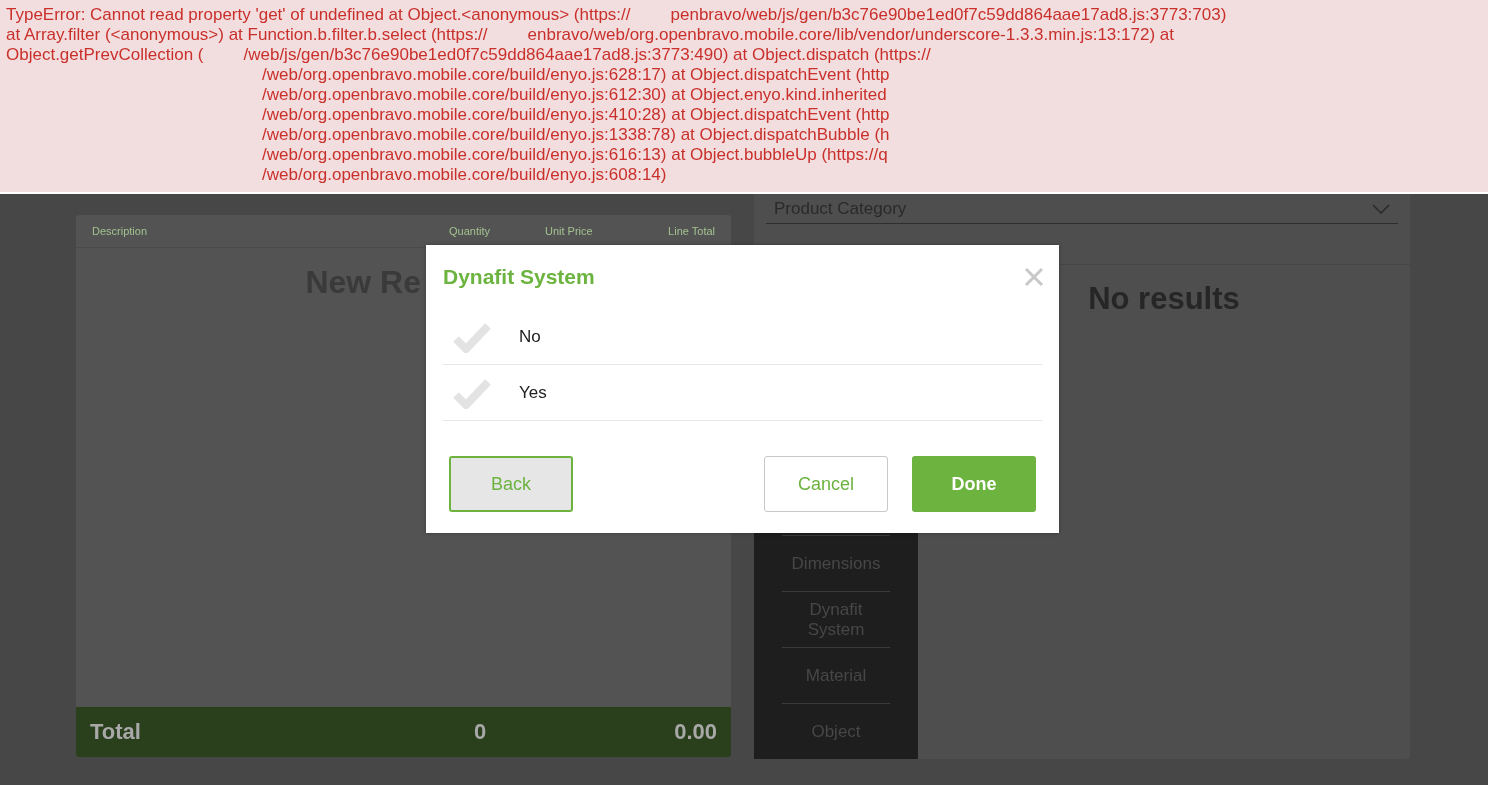 This screenshot has height=785, width=1488. I want to click on error-text: /web/org.openbravo.mobile.core/build/enyo.js:616:13) at Object.bubbleUp (https://q, so click(575, 155).